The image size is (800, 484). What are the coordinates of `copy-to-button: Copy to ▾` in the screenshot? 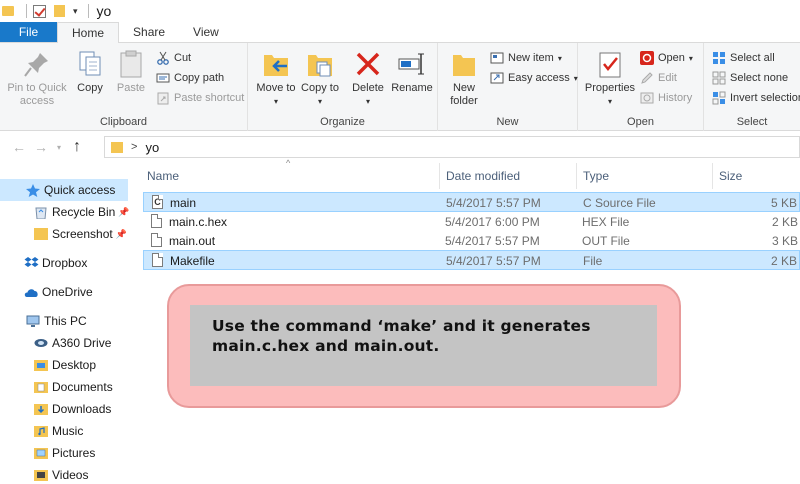 It's located at (320, 78).